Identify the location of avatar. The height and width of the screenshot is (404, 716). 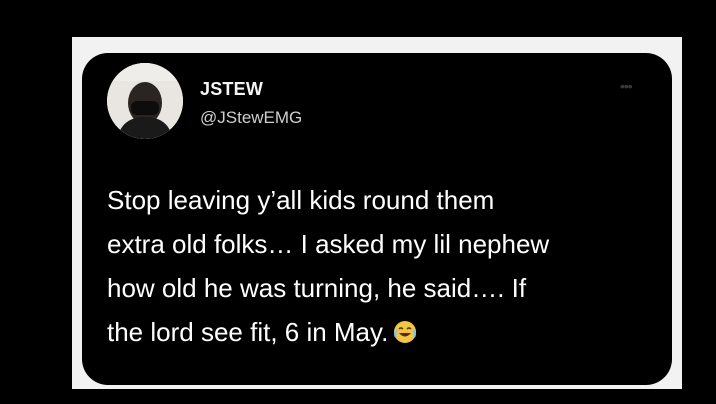
(145, 101).